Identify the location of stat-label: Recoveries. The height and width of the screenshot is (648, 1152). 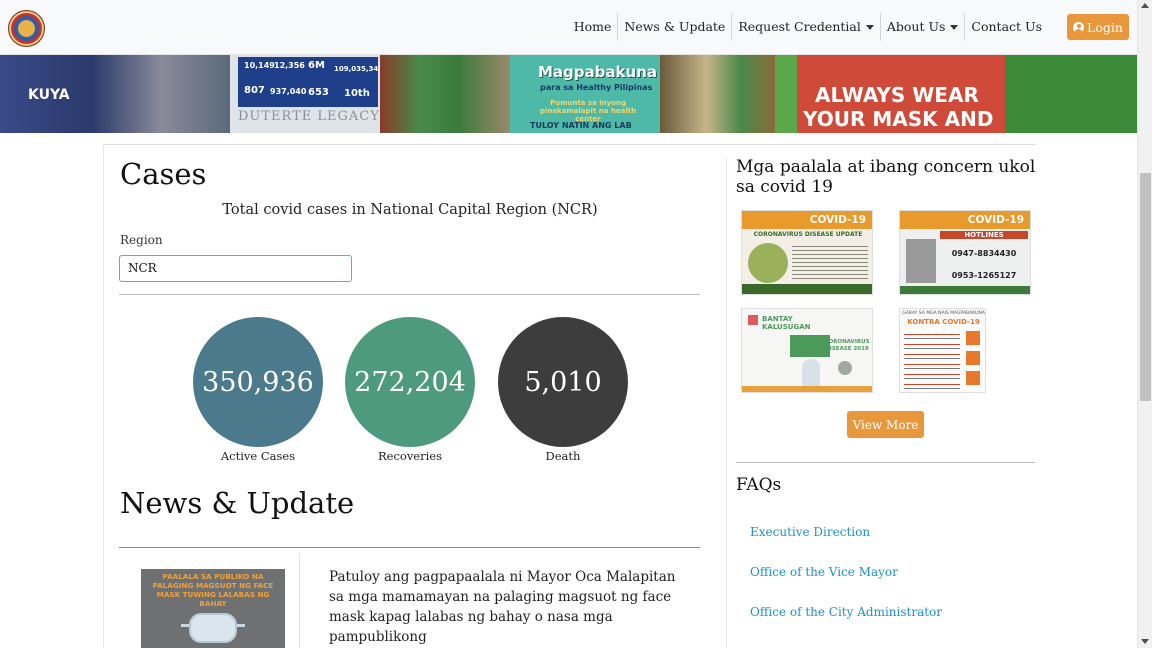
(409, 456).